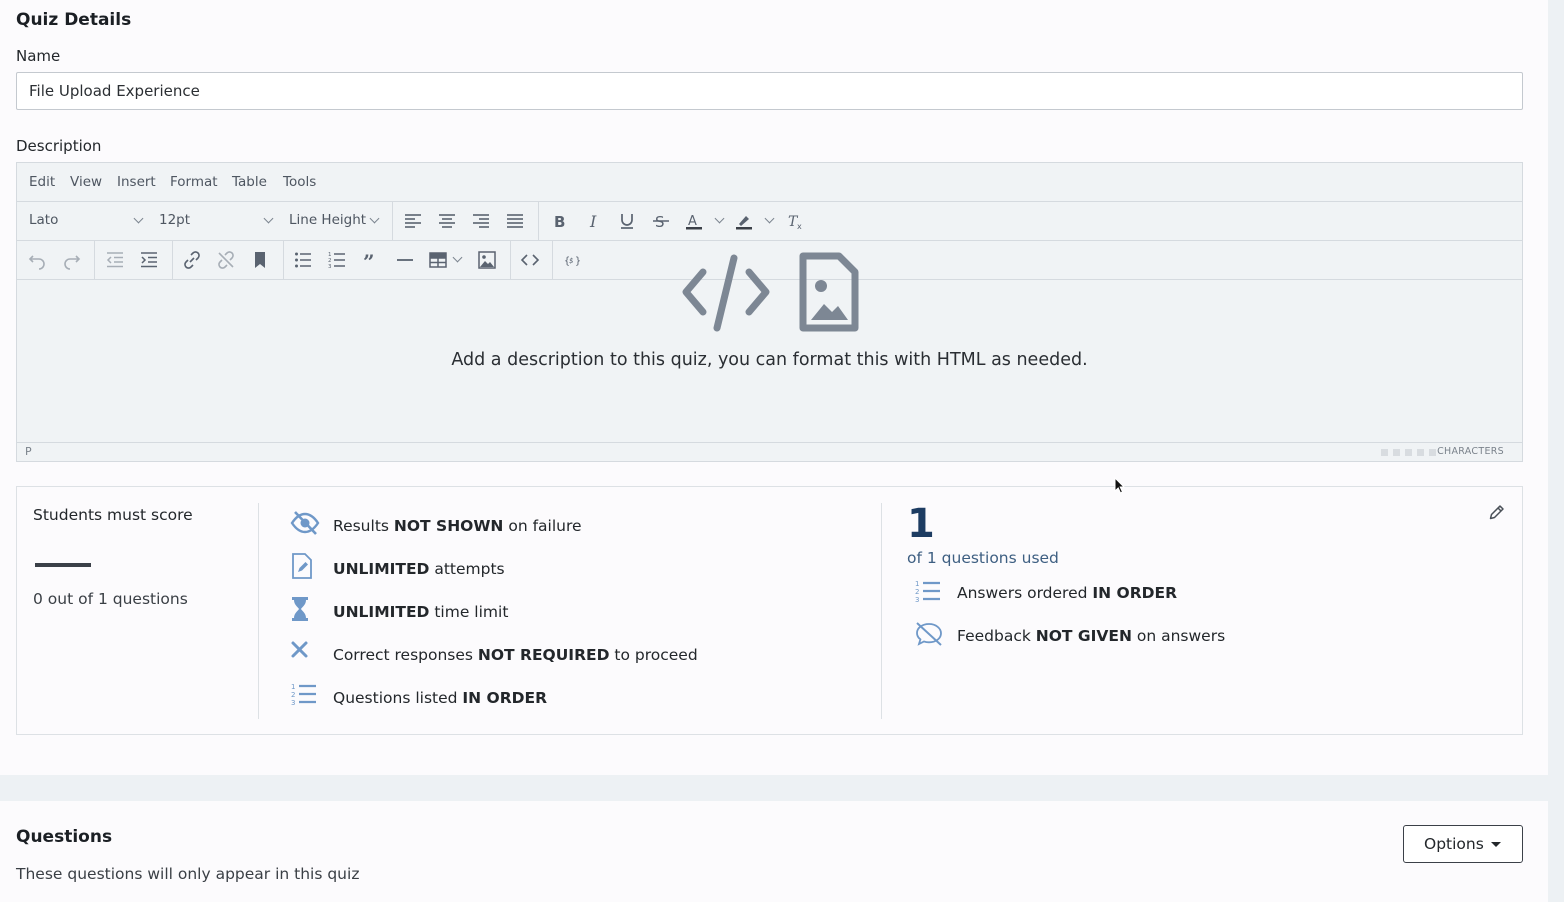 The height and width of the screenshot is (902, 1564). What do you see at coordinates (149, 260) in the screenshot?
I see `indent-icon` at bounding box center [149, 260].